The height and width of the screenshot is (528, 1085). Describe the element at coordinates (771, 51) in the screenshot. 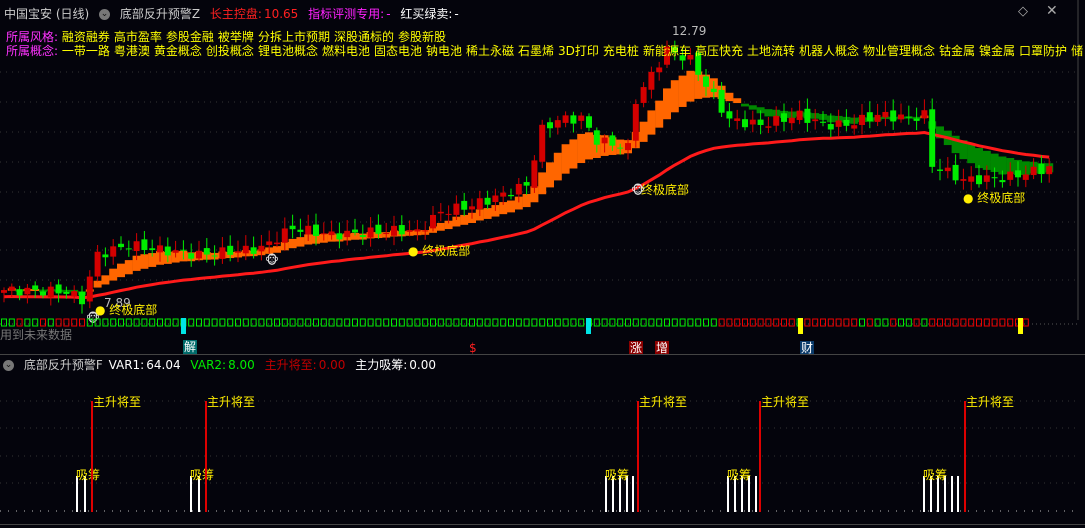

I see `tag-item: 土地流转` at that location.